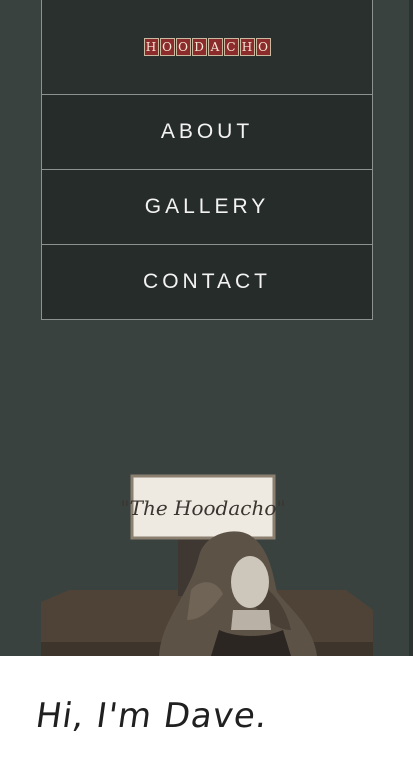 The width and height of the screenshot is (413, 784). What do you see at coordinates (152, 716) in the screenshot?
I see `intro-heading: Hi, I'm Dave.` at bounding box center [152, 716].